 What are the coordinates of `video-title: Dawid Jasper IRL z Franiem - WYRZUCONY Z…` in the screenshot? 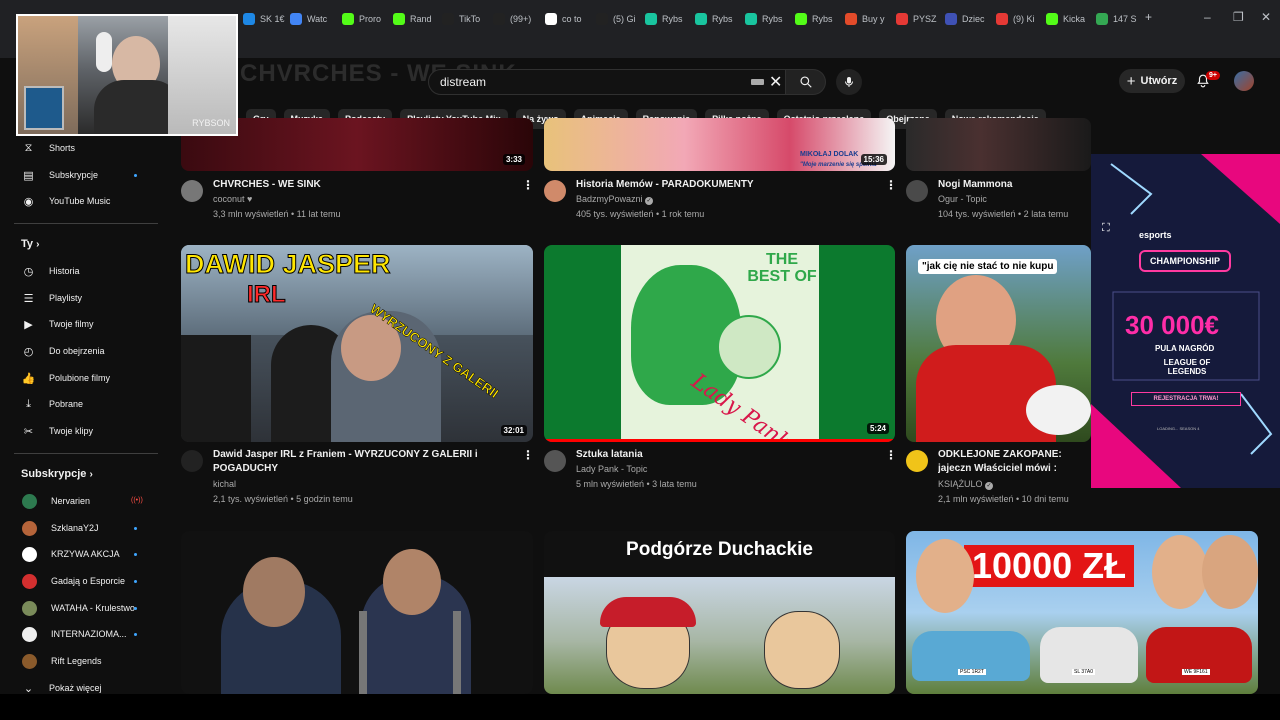 It's located at (363, 462).